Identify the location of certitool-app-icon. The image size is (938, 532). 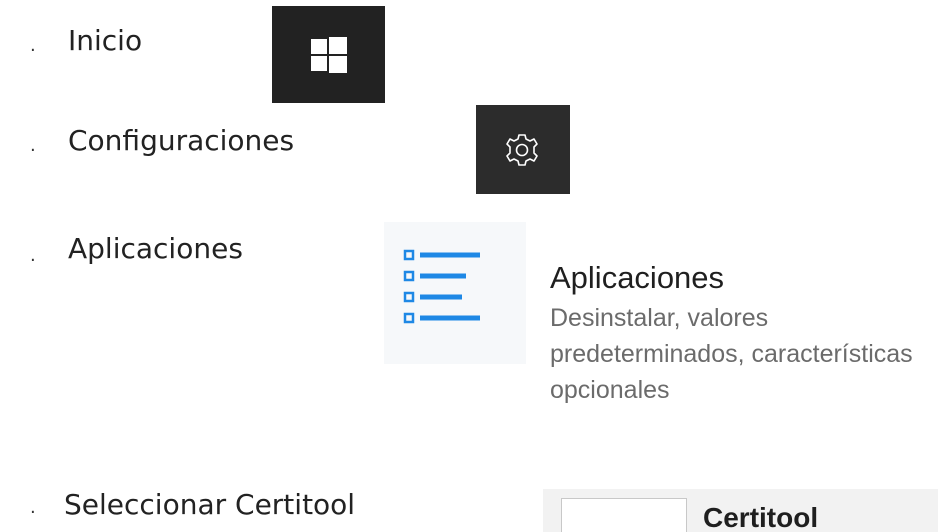
(624, 515).